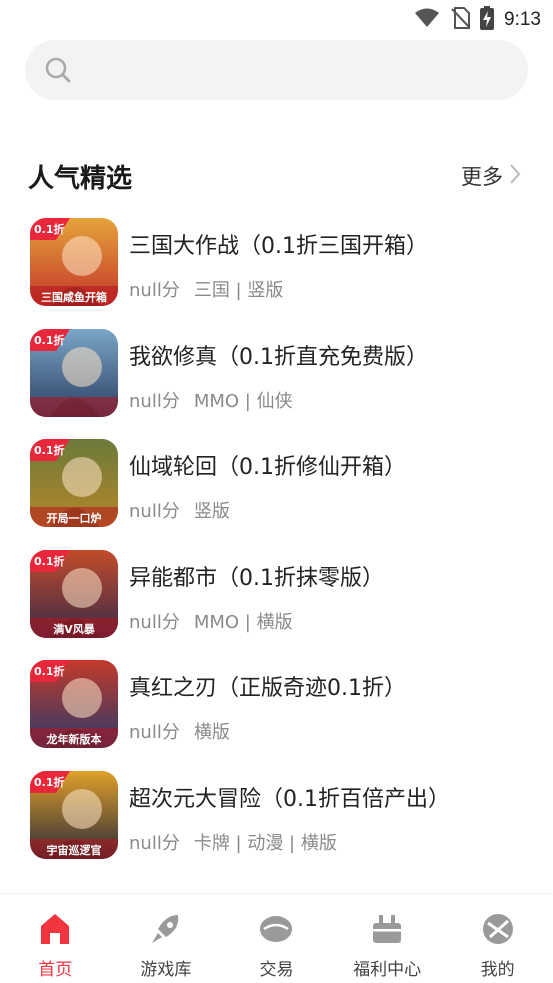 The height and width of the screenshot is (983, 553). Describe the element at coordinates (497, 970) in the screenshot. I see `nav-label: 我的` at that location.